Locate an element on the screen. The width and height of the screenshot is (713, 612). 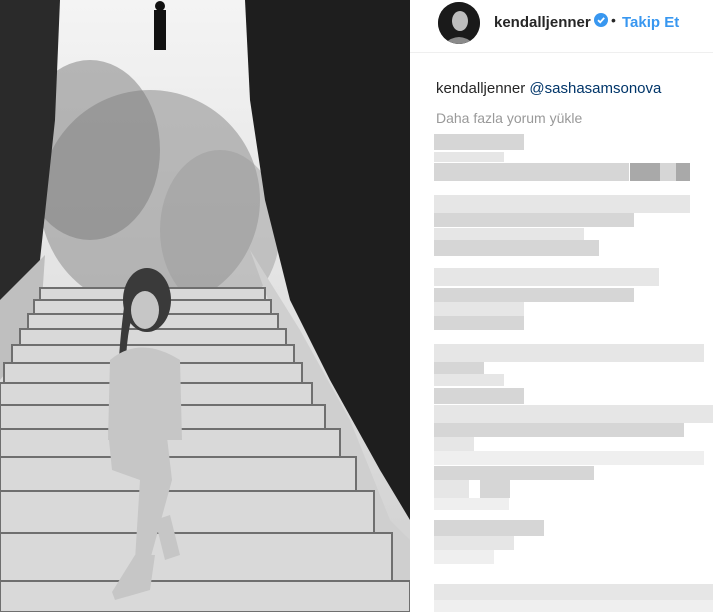
caption-mention: @sashasamsonova is located at coordinates (595, 88).